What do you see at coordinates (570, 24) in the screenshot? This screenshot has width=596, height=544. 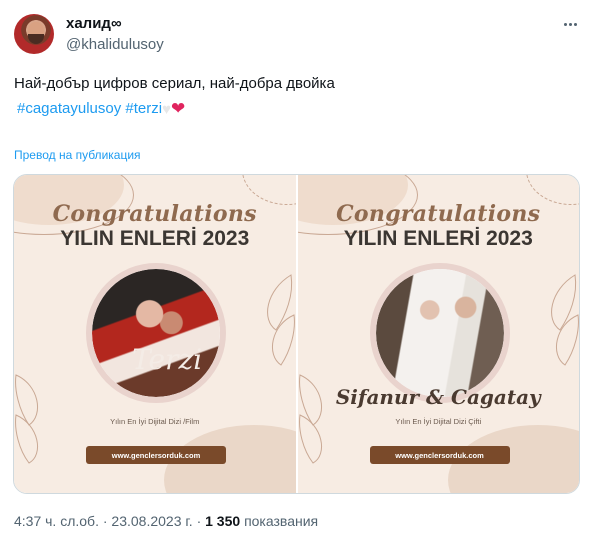 I see `more-icon` at bounding box center [570, 24].